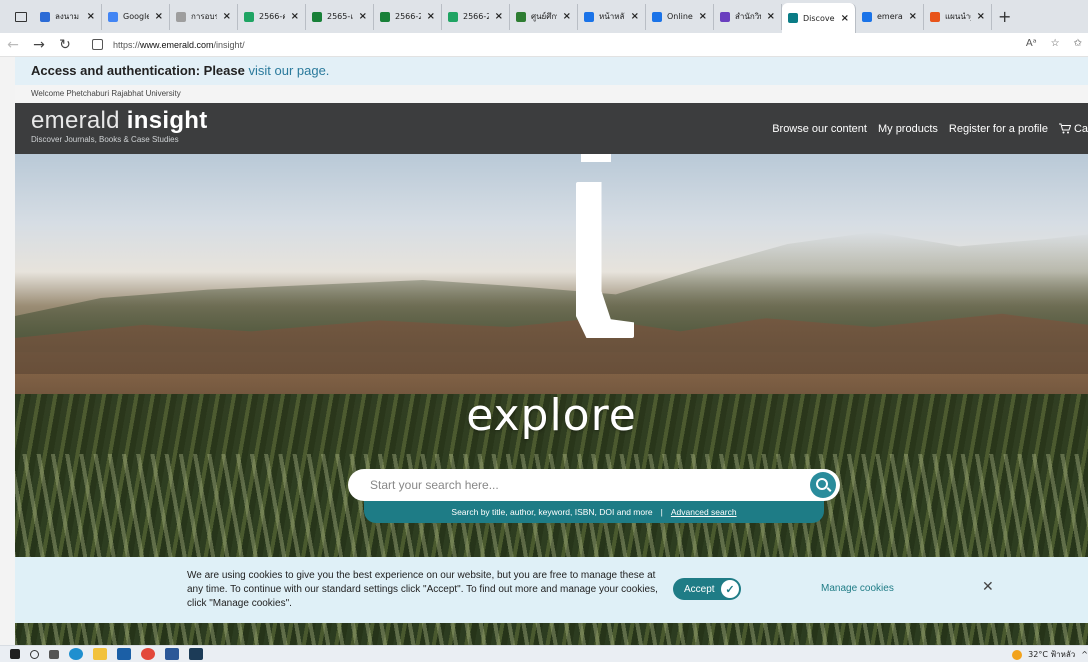 The image size is (1088, 662). I want to click on reload-icon: ↻, so click(65, 45).